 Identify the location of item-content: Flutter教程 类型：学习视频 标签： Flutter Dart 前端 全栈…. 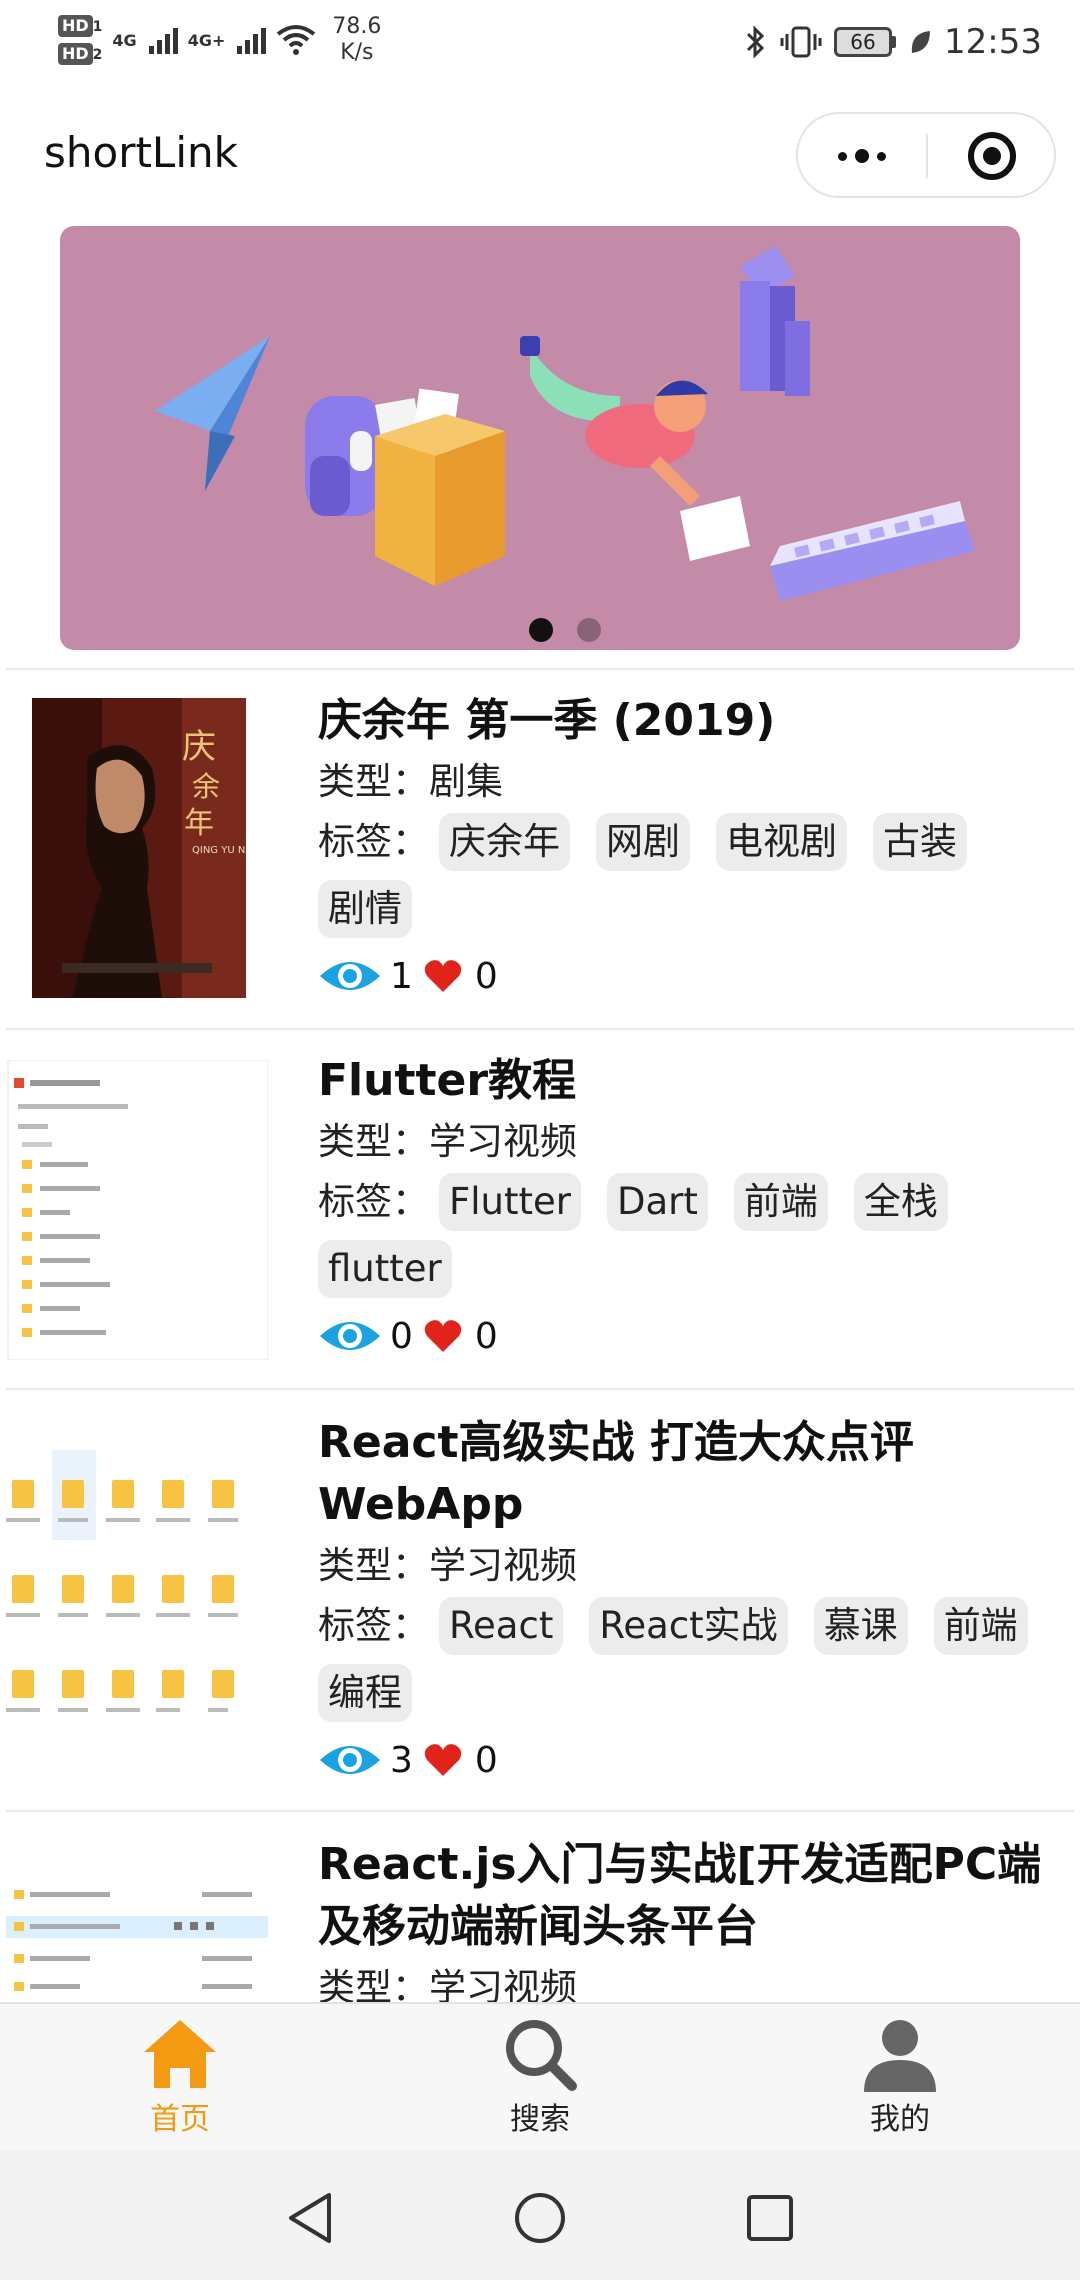
(690, 1205).